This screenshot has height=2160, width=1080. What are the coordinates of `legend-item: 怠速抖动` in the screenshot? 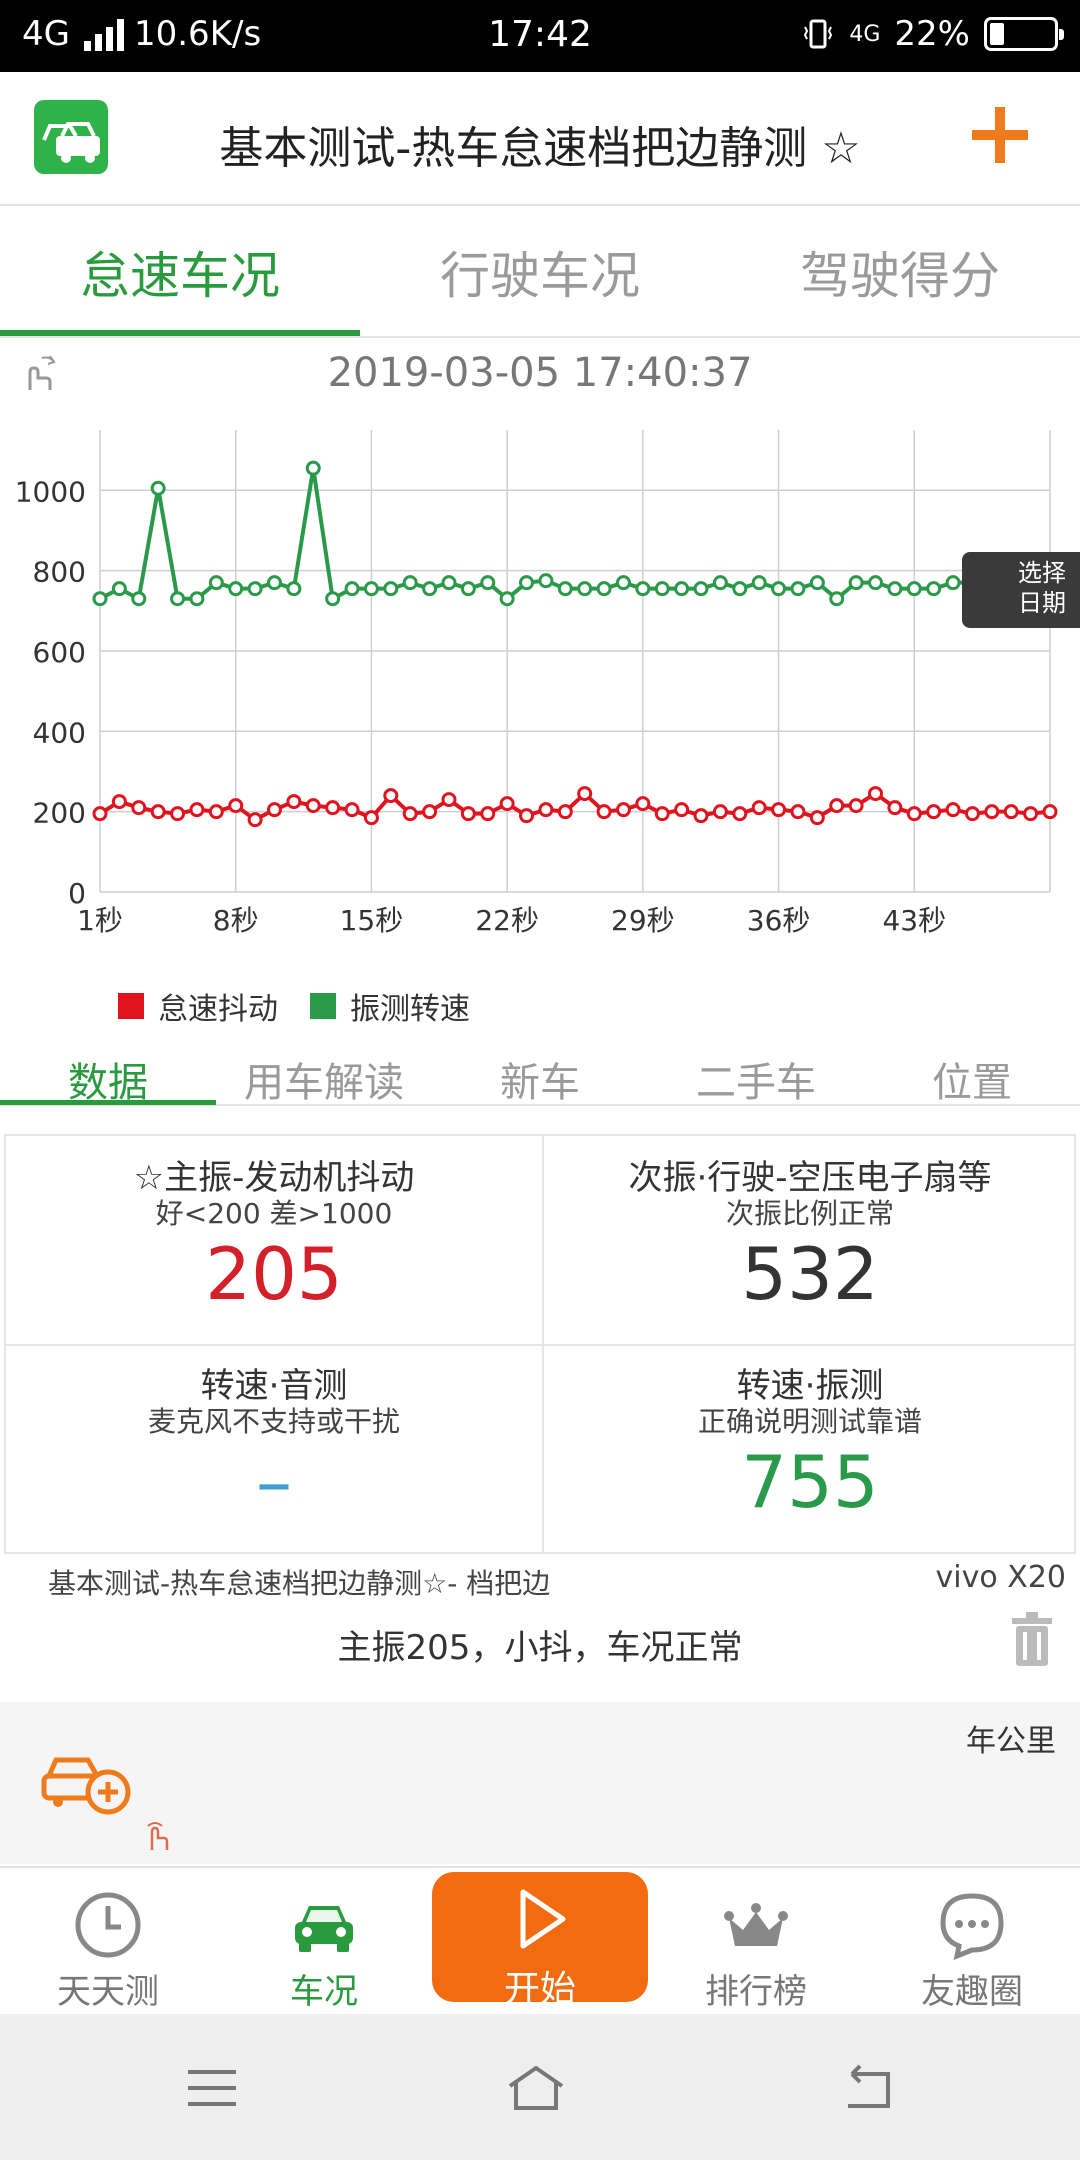 It's located at (198, 1006).